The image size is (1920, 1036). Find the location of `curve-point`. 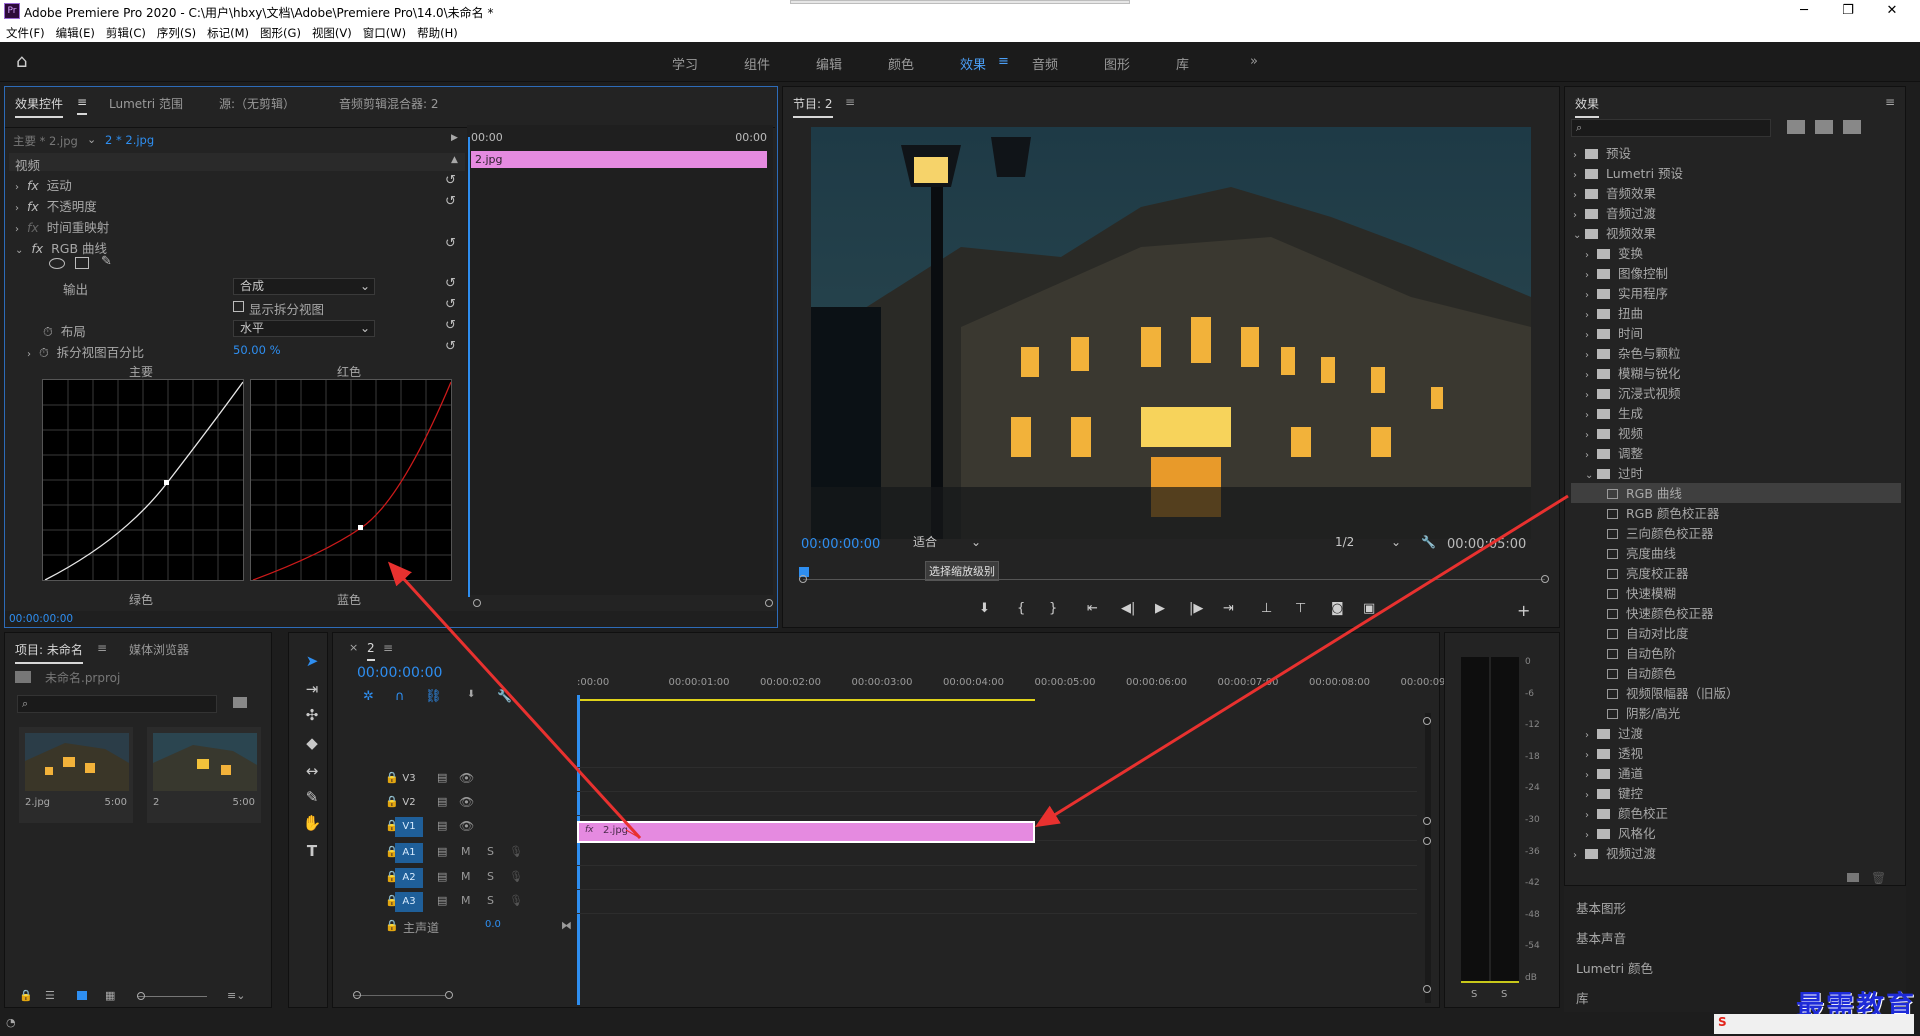

curve-point is located at coordinates (360, 527).